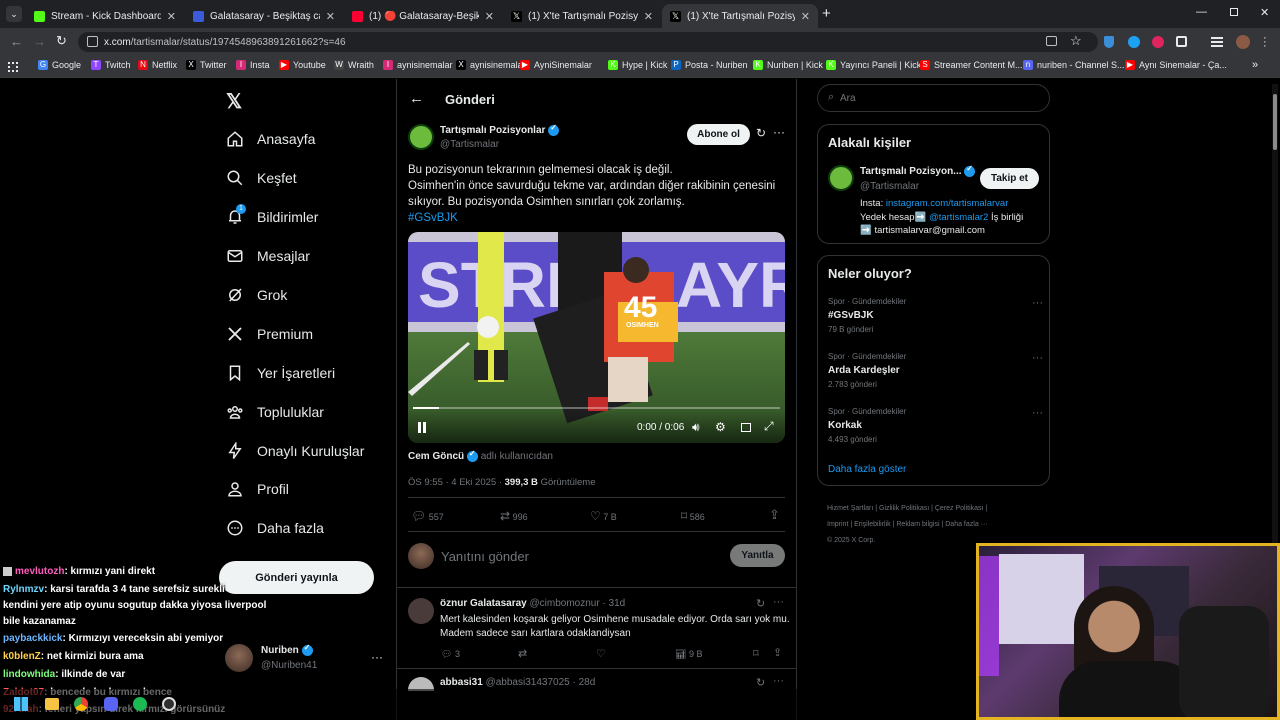 Image resolution: width=1280 pixels, height=720 pixels. What do you see at coordinates (354, 65) in the screenshot?
I see `bookmark-item: W Wraith` at bounding box center [354, 65].